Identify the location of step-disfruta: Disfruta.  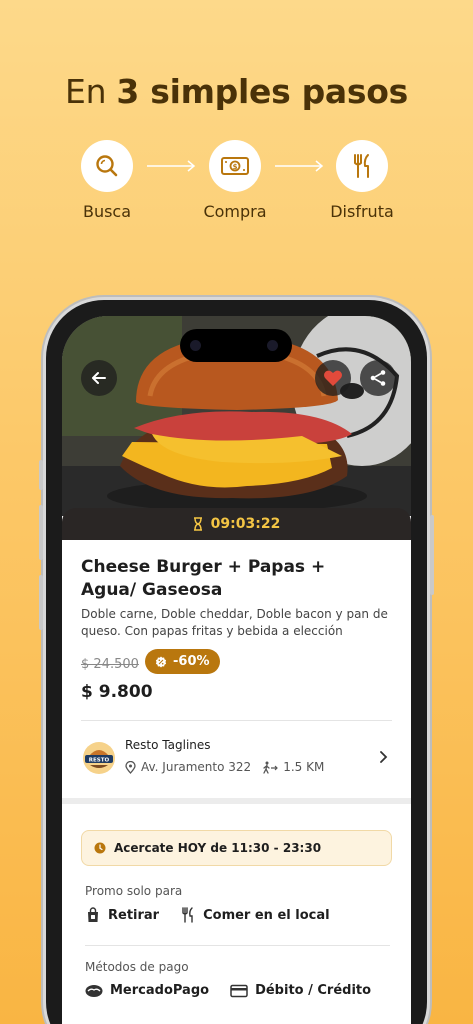
(362, 180).